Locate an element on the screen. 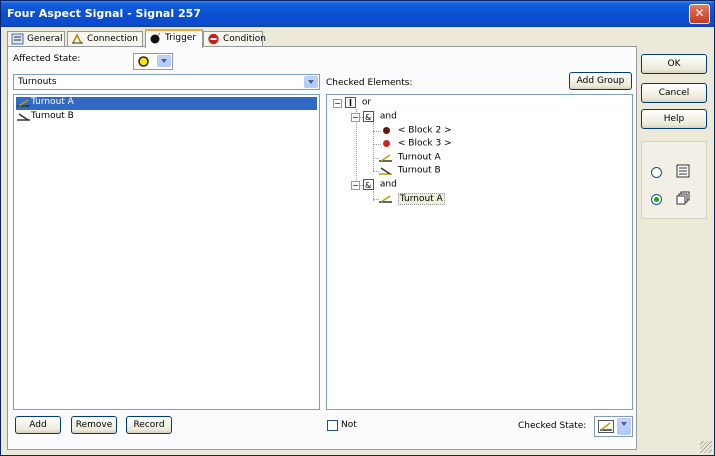  tab-connection: Connection is located at coordinates (105, 39).